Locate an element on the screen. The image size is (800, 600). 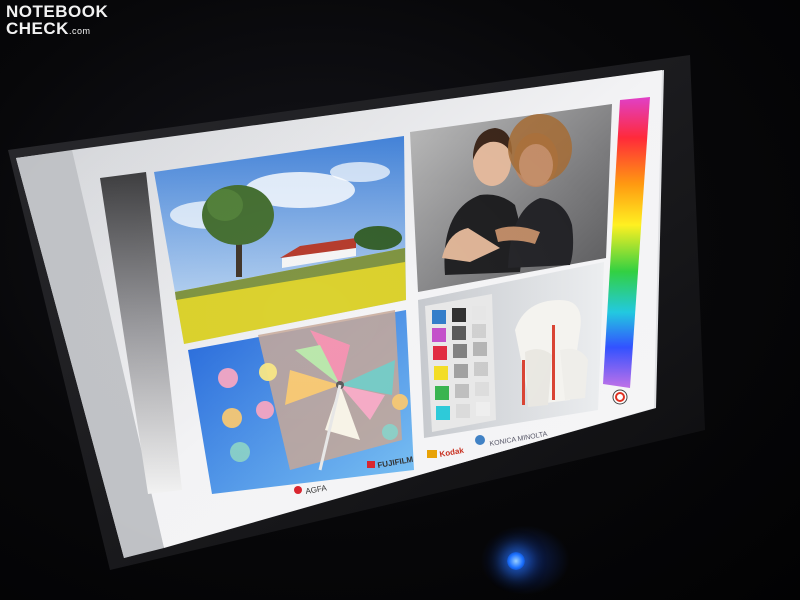
notebookcheck-watermark: NOTEBOOK CHECK.com is located at coordinates (57, 20).